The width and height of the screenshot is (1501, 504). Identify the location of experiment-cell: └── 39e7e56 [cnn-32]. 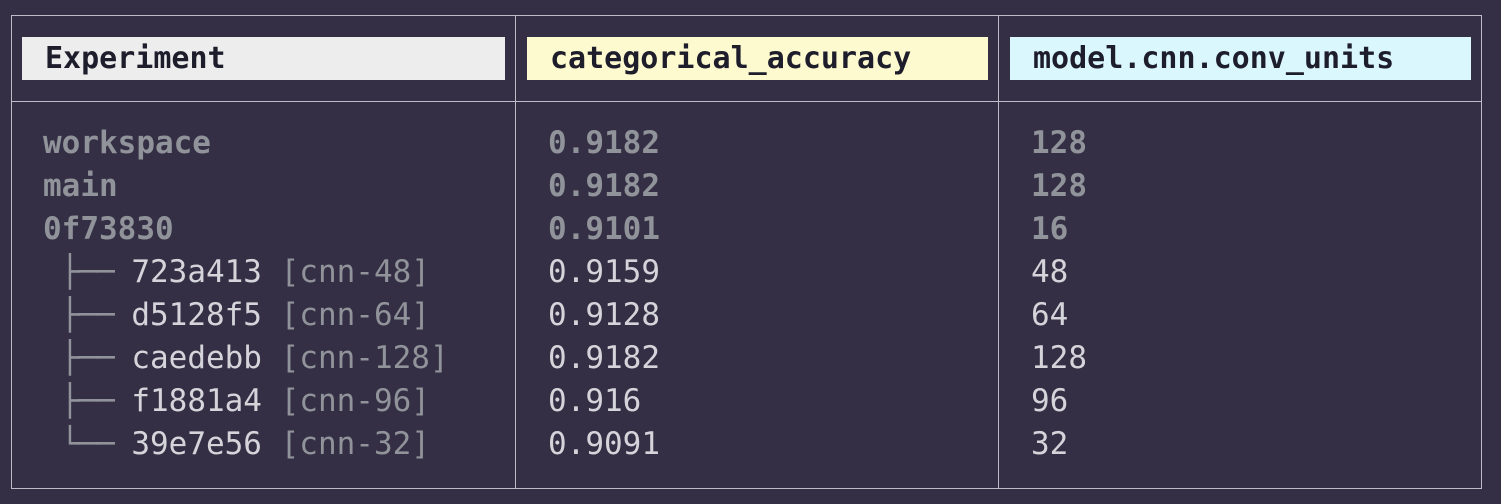
(236, 444).